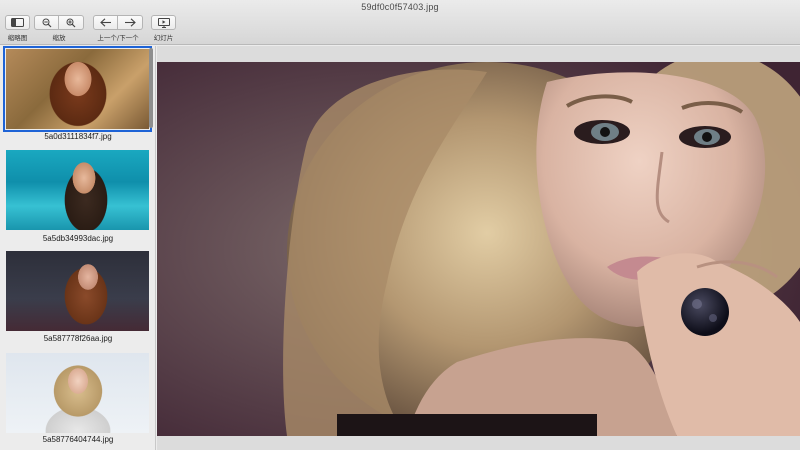  I want to click on thumbnail-filename: 5a5db34993dac.jpg, so click(78, 238).